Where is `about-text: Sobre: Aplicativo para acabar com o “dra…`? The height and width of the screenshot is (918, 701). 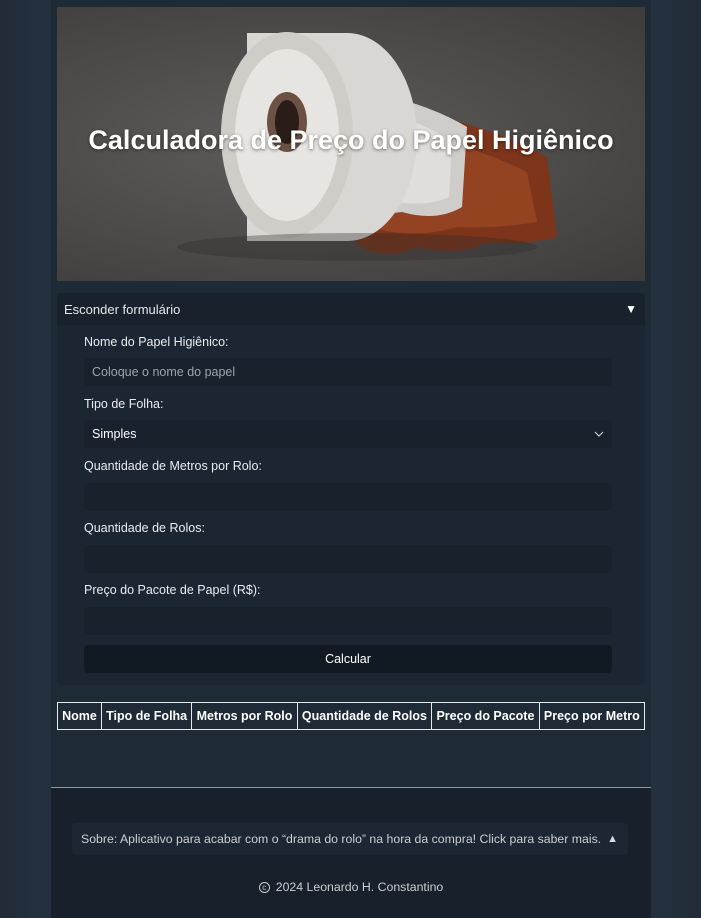 about-text: Sobre: Aplicativo para acabar com o “dra… is located at coordinates (341, 839).